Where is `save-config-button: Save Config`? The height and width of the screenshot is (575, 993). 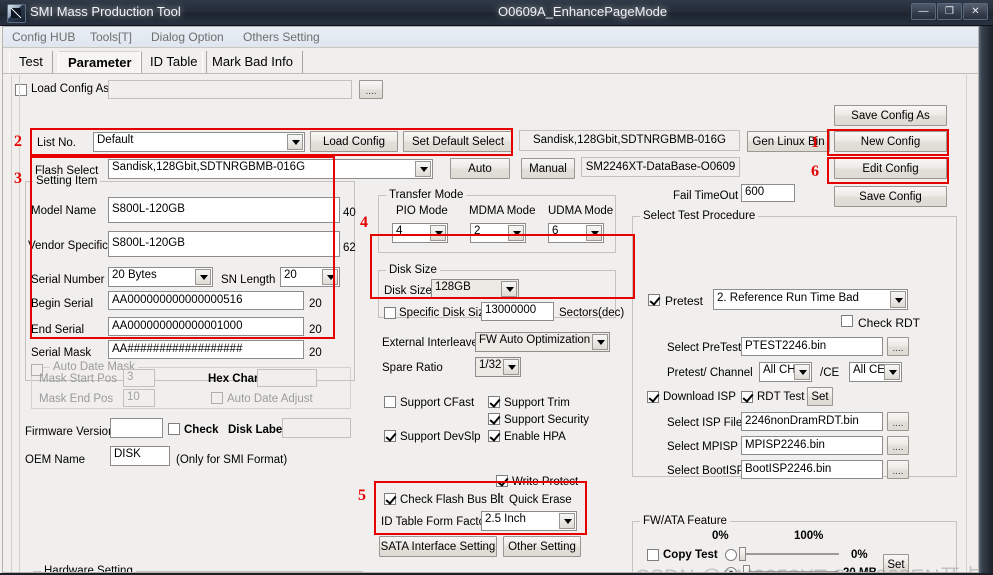 save-config-button: Save Config is located at coordinates (890, 196).